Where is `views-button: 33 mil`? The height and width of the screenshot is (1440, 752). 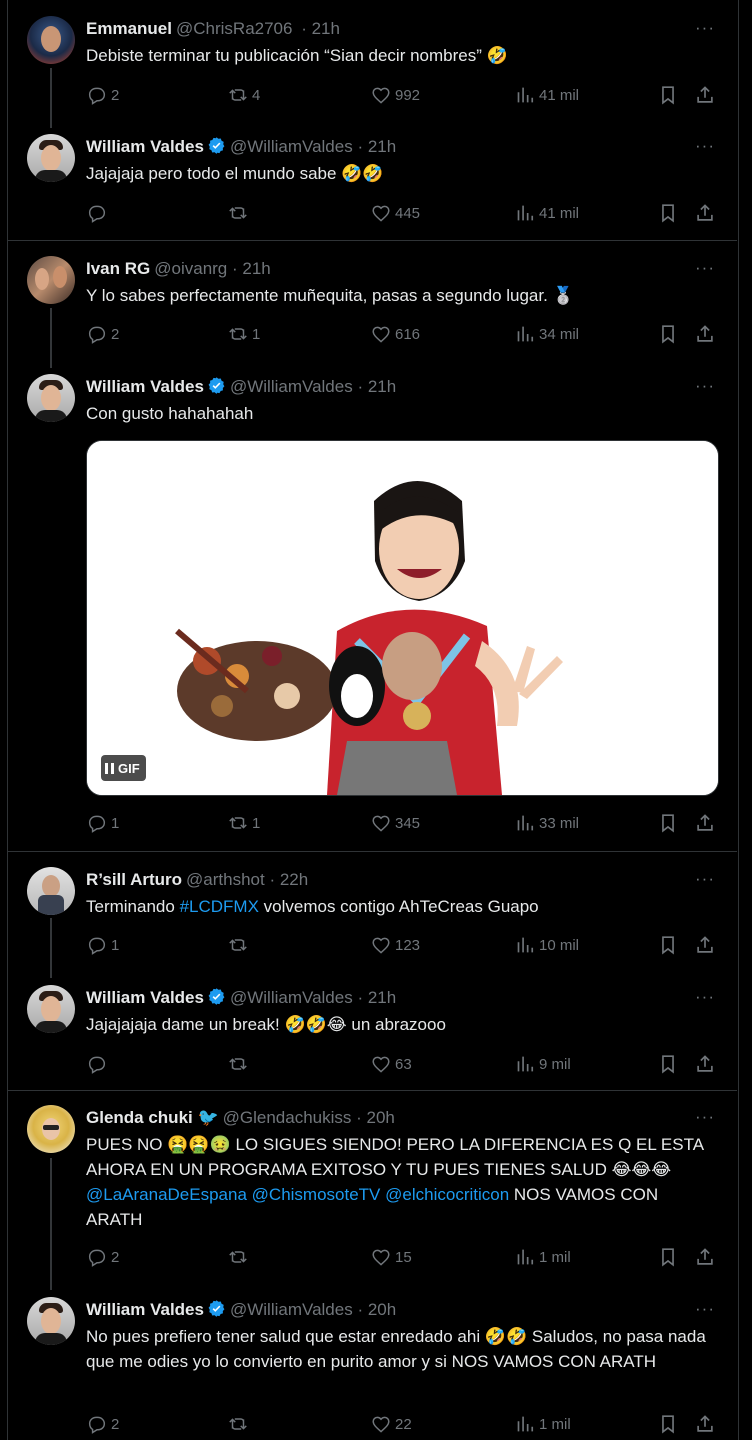
views-button: 33 mil is located at coordinates (546, 823).